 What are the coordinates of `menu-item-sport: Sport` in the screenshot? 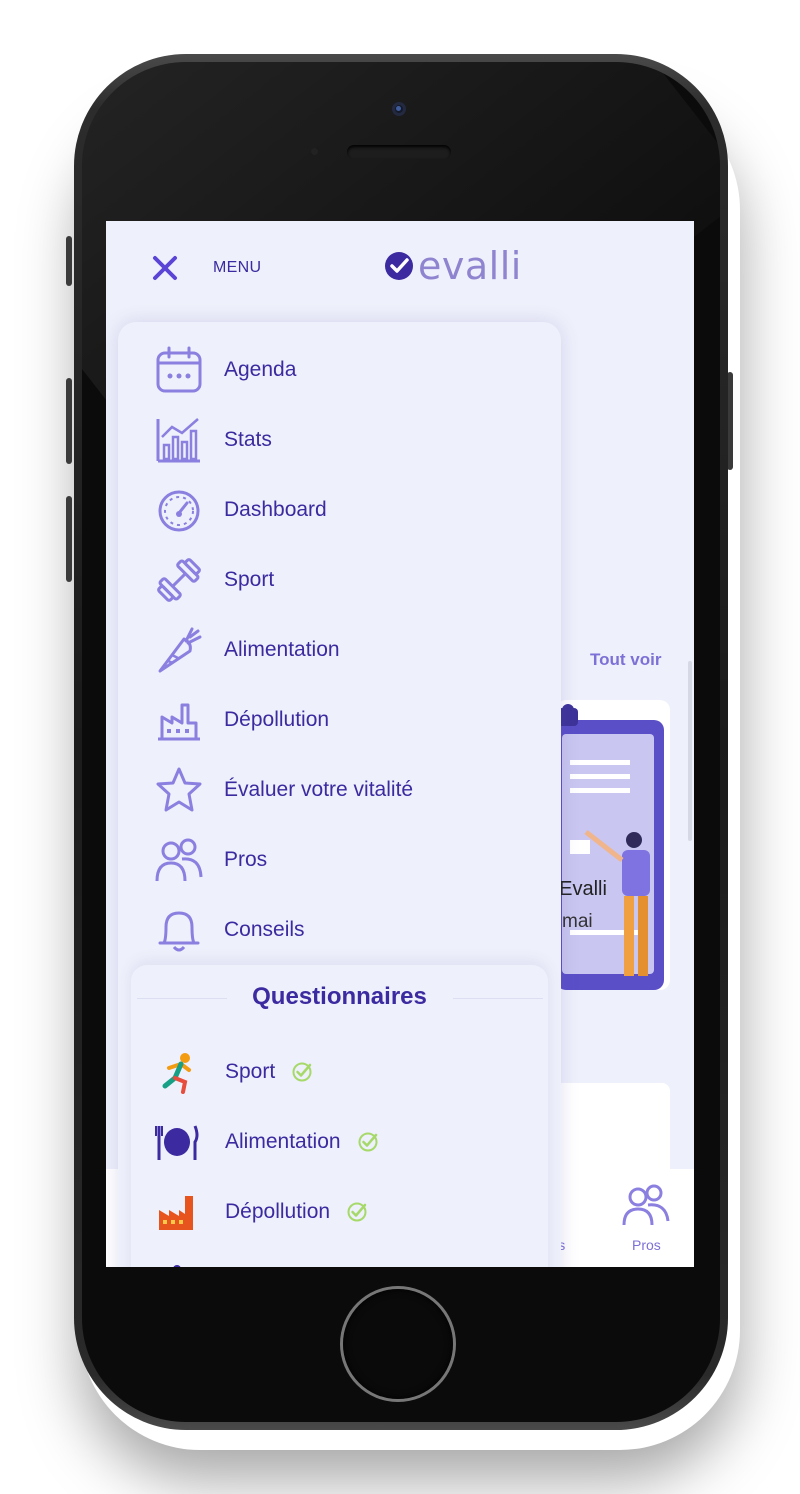 It's located at (214, 580).